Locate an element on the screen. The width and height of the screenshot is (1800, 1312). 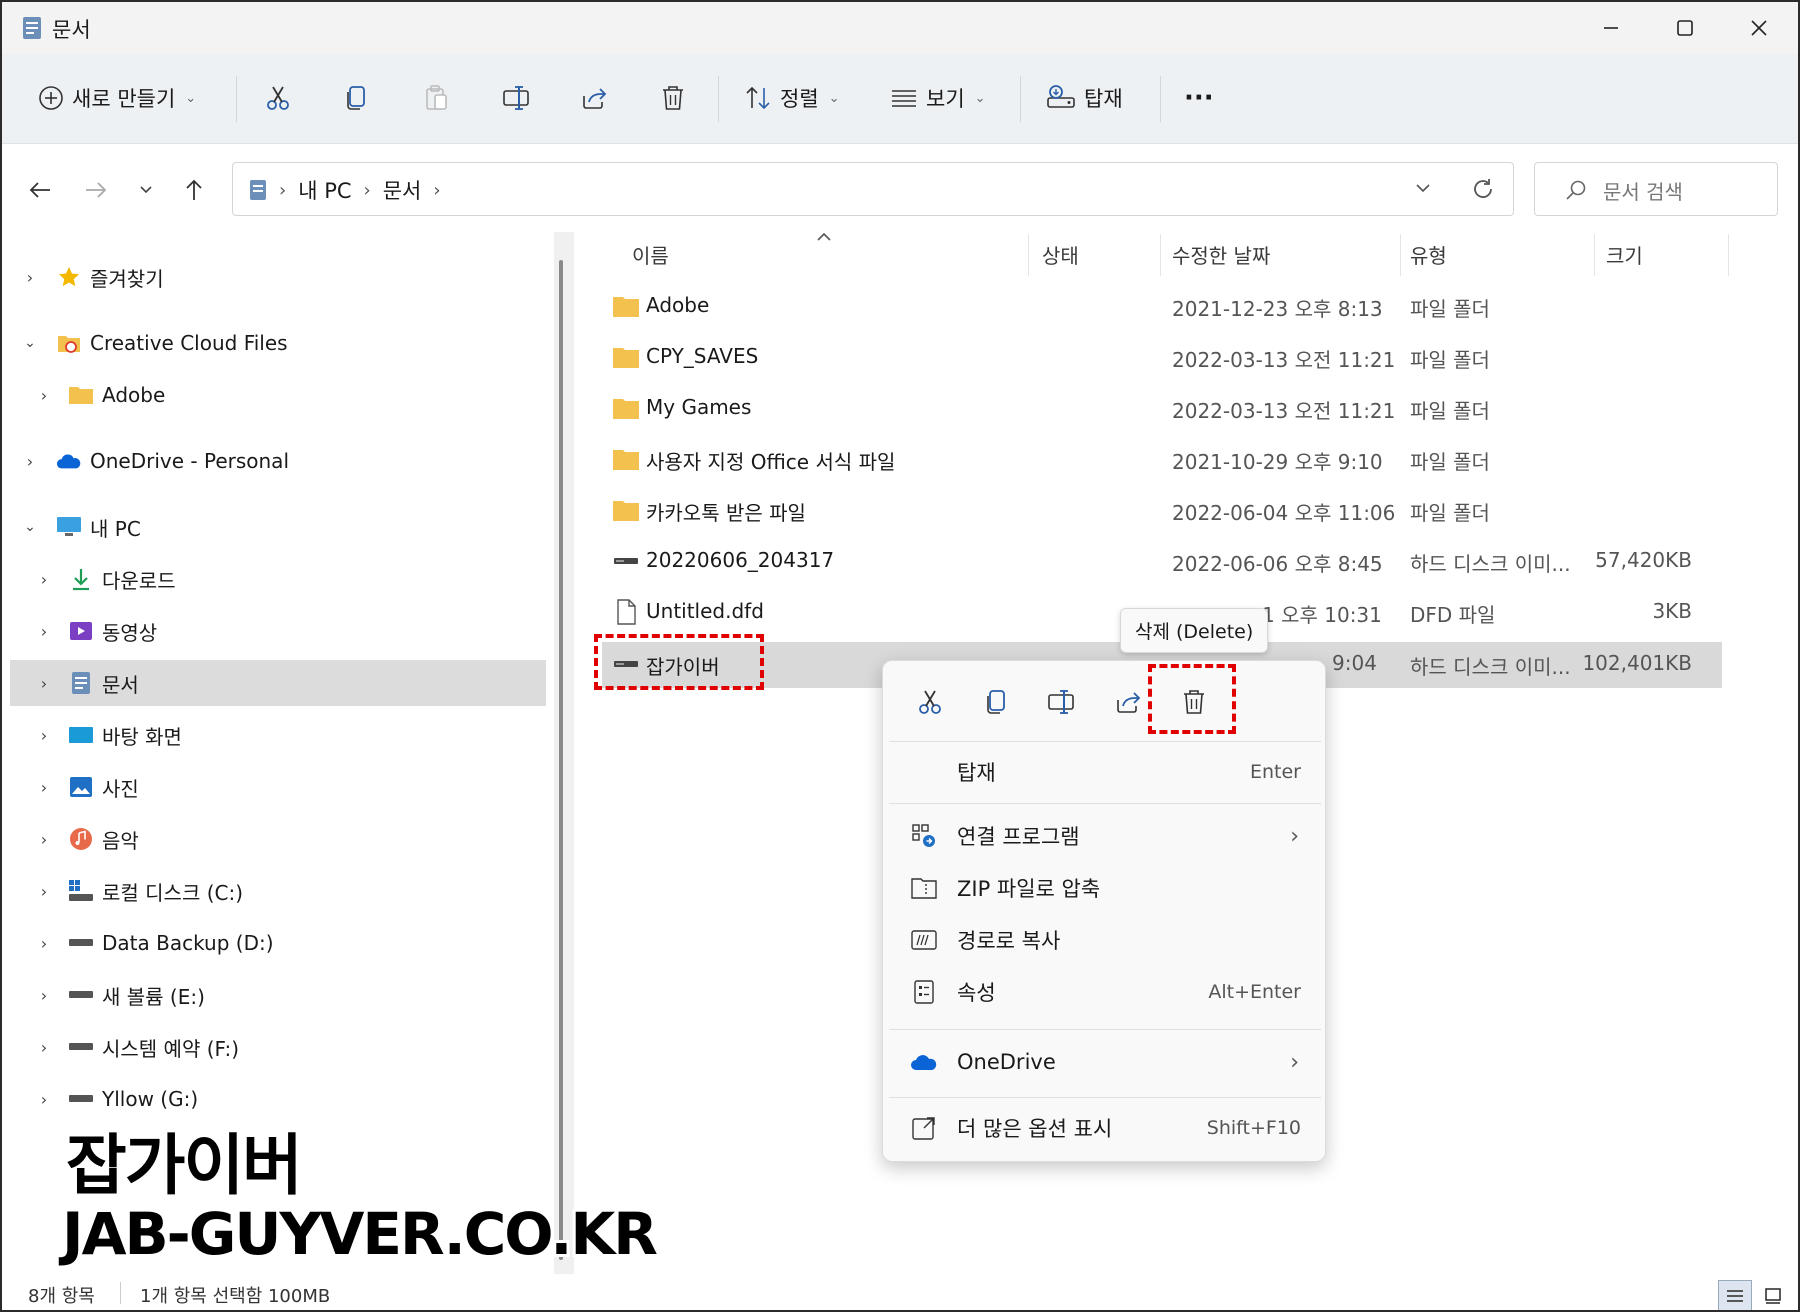
menu-item-copy-path: 경로로 복사 is located at coordinates (1105, 940).